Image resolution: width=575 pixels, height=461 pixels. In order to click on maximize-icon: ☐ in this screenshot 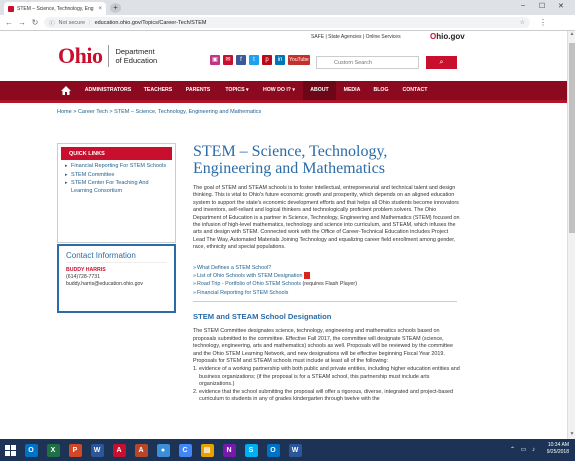, I will do `click(542, 6)`.